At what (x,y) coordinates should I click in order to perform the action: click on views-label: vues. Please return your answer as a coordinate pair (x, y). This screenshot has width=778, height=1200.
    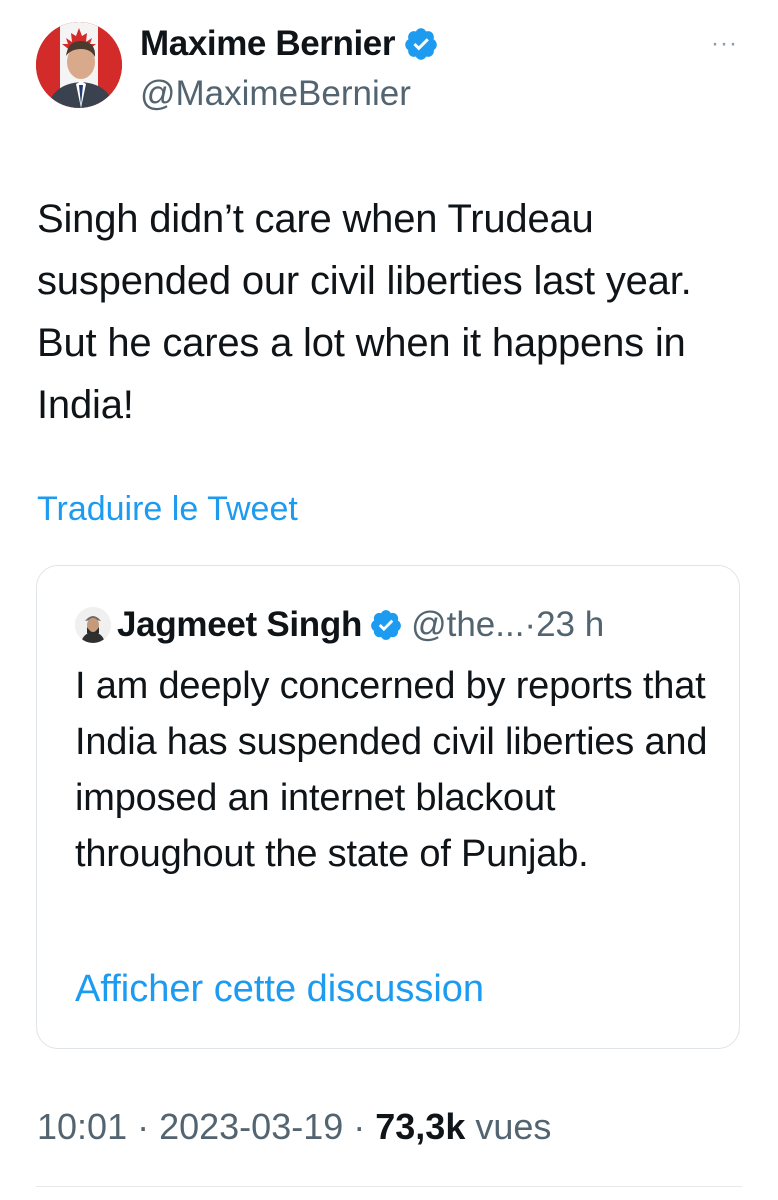
    Looking at the image, I should click on (508, 1126).